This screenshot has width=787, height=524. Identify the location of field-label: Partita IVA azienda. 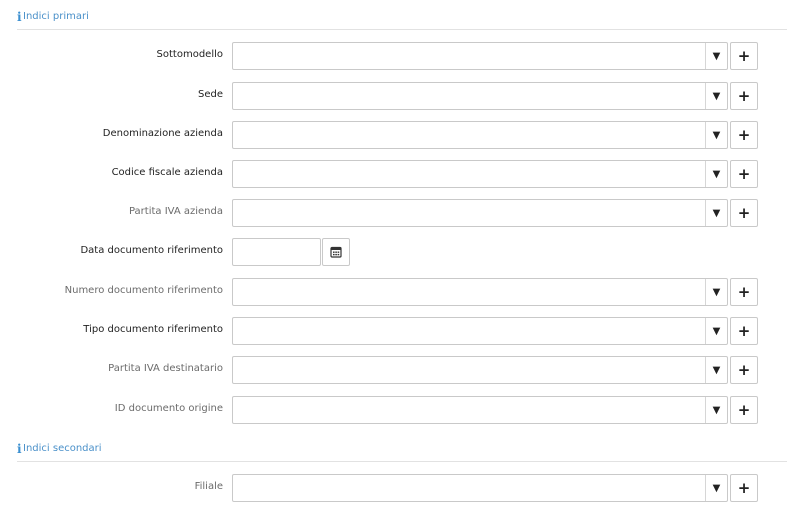
(175, 211).